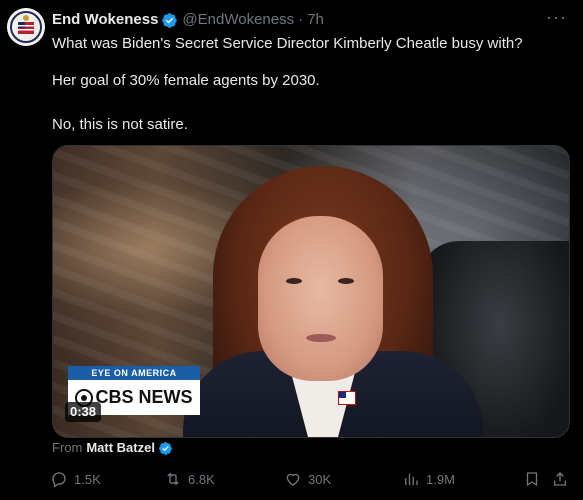  Describe the element at coordinates (120, 124) in the screenshot. I see `tweet-line-3: No, this is not satire.` at that location.